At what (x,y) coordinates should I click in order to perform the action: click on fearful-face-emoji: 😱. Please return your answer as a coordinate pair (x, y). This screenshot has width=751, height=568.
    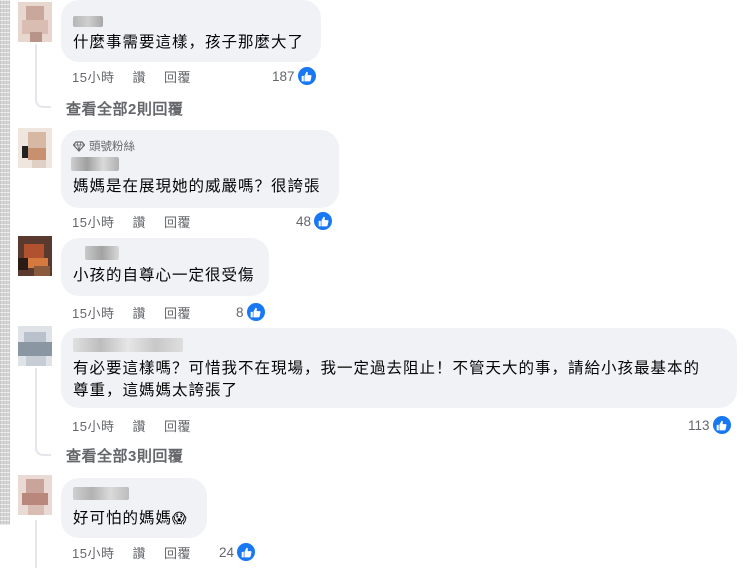
    Looking at the image, I should click on (180, 518).